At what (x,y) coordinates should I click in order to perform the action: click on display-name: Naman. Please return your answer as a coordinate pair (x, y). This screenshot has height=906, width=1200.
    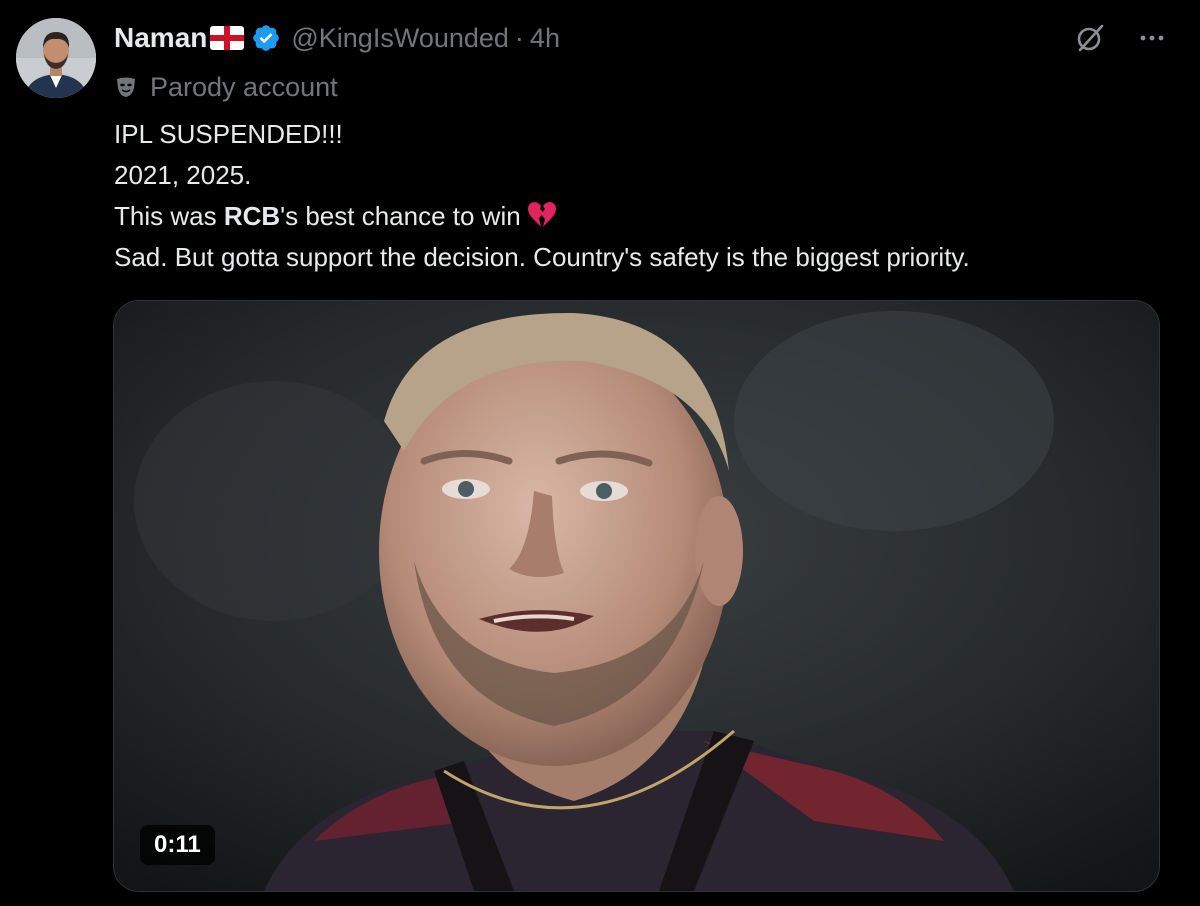
    Looking at the image, I should click on (160, 38).